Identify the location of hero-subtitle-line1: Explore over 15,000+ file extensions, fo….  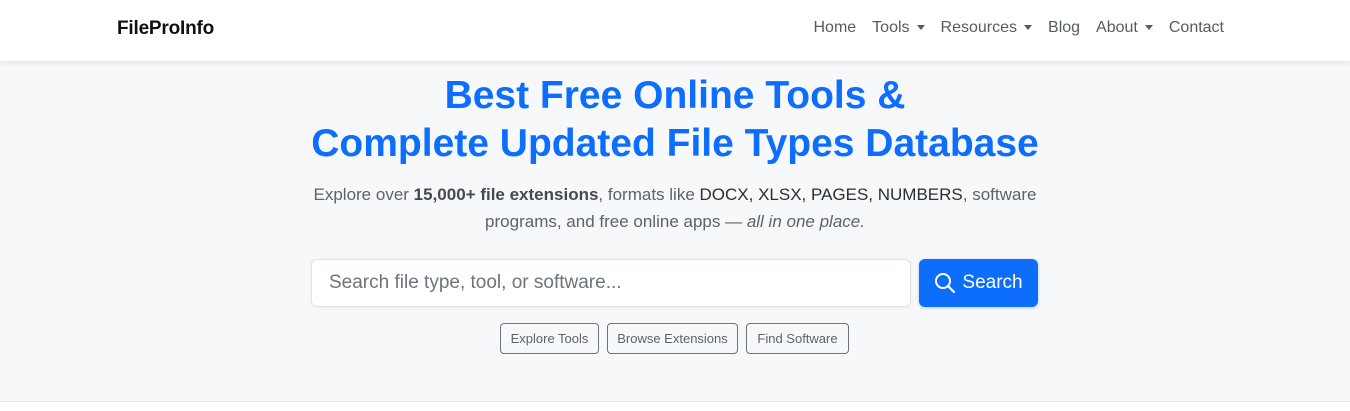
(675, 195).